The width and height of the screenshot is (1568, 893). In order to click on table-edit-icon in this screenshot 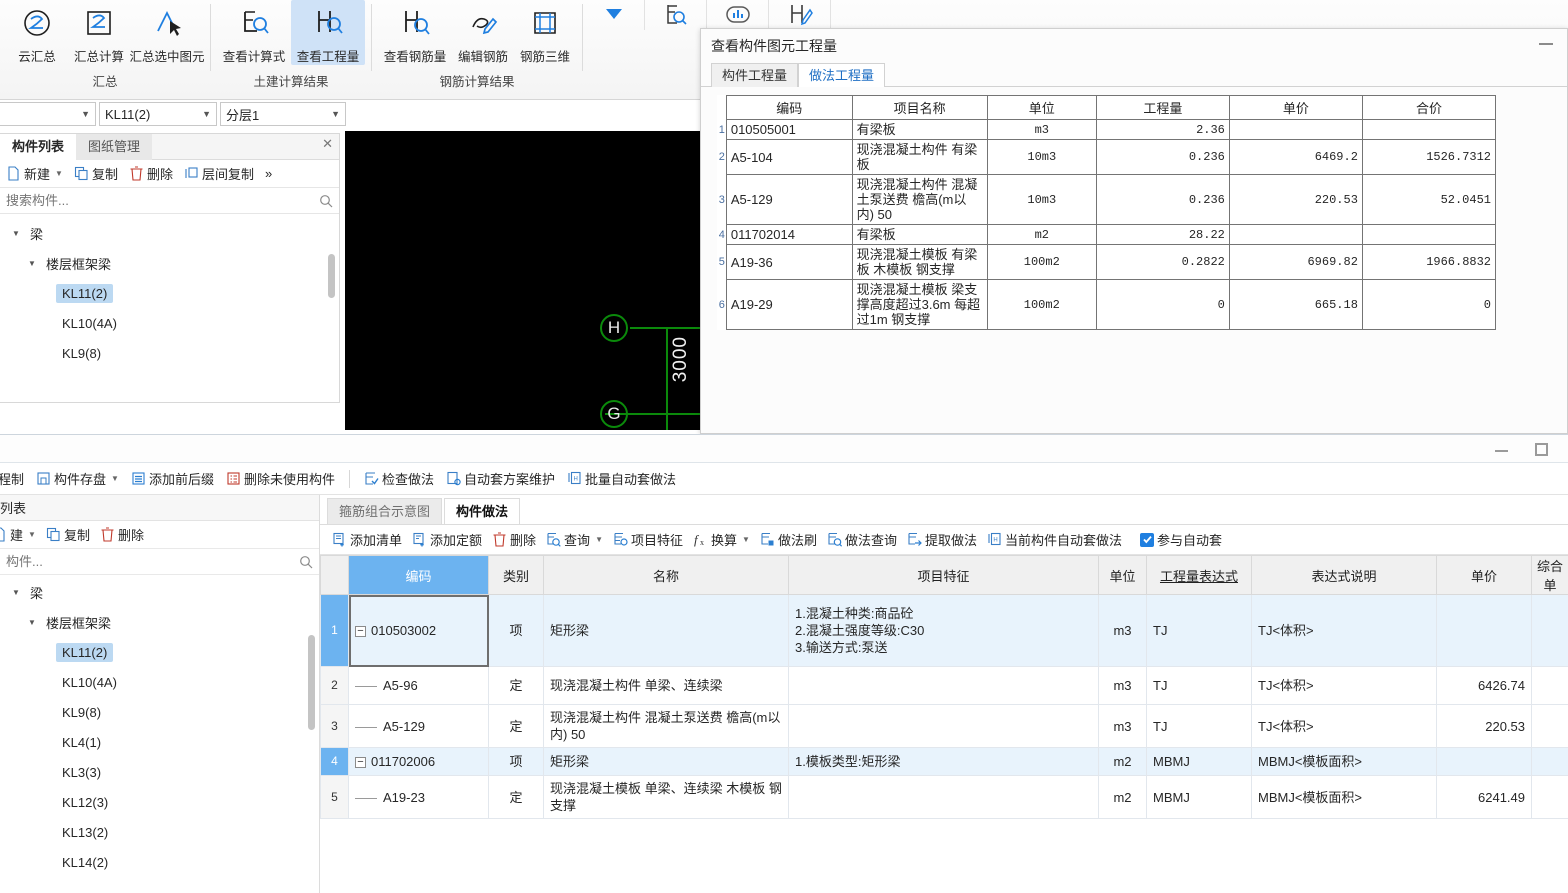, I will do `click(800, 15)`.